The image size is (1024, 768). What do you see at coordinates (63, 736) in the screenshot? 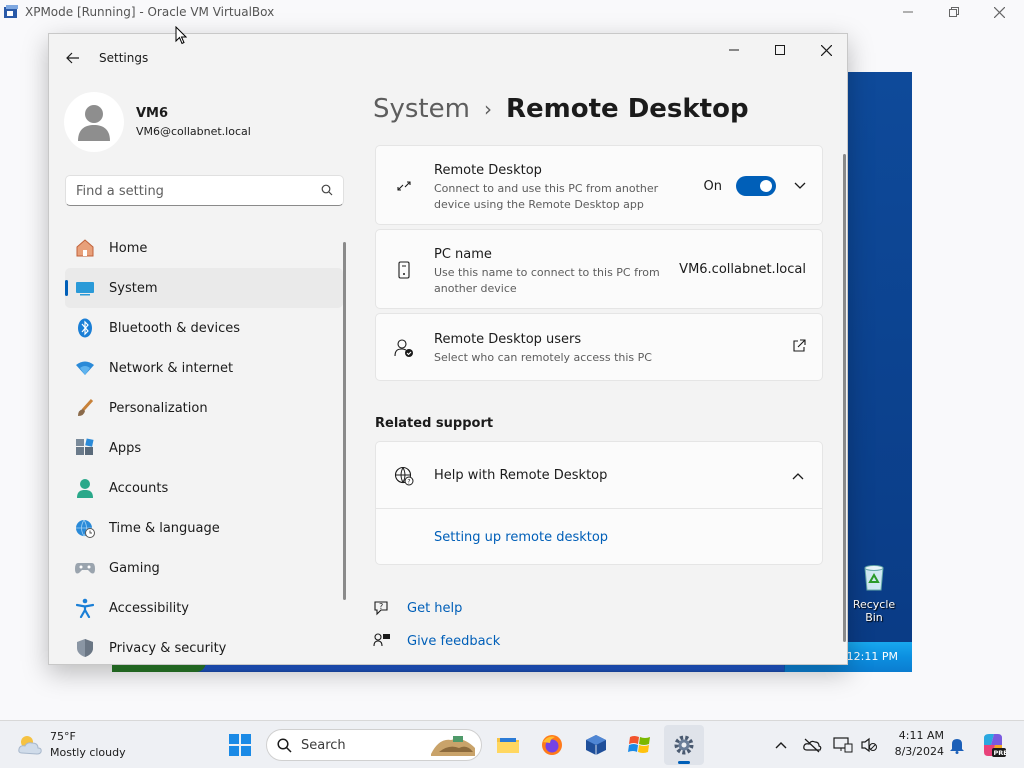
I see `weather-temperature: 75°F` at bounding box center [63, 736].